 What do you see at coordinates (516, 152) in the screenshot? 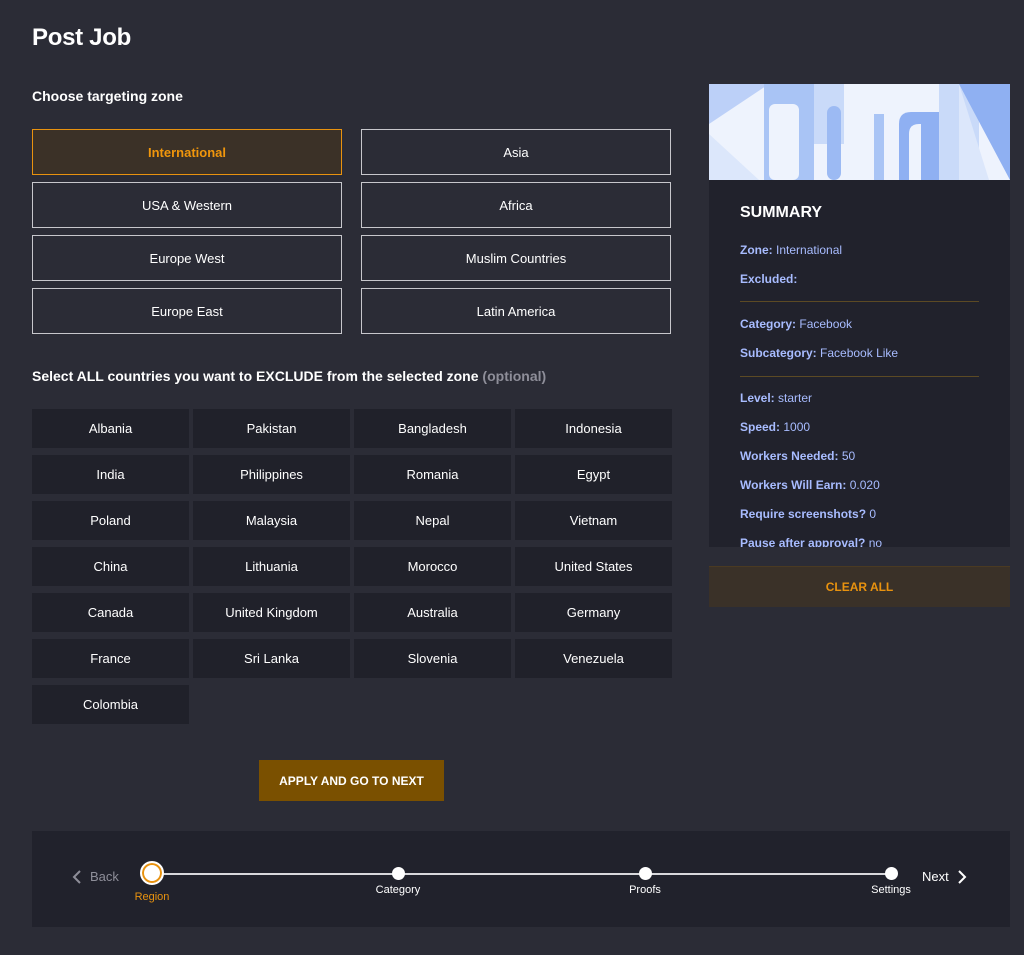
I see `zone-option-asia: Asia` at bounding box center [516, 152].